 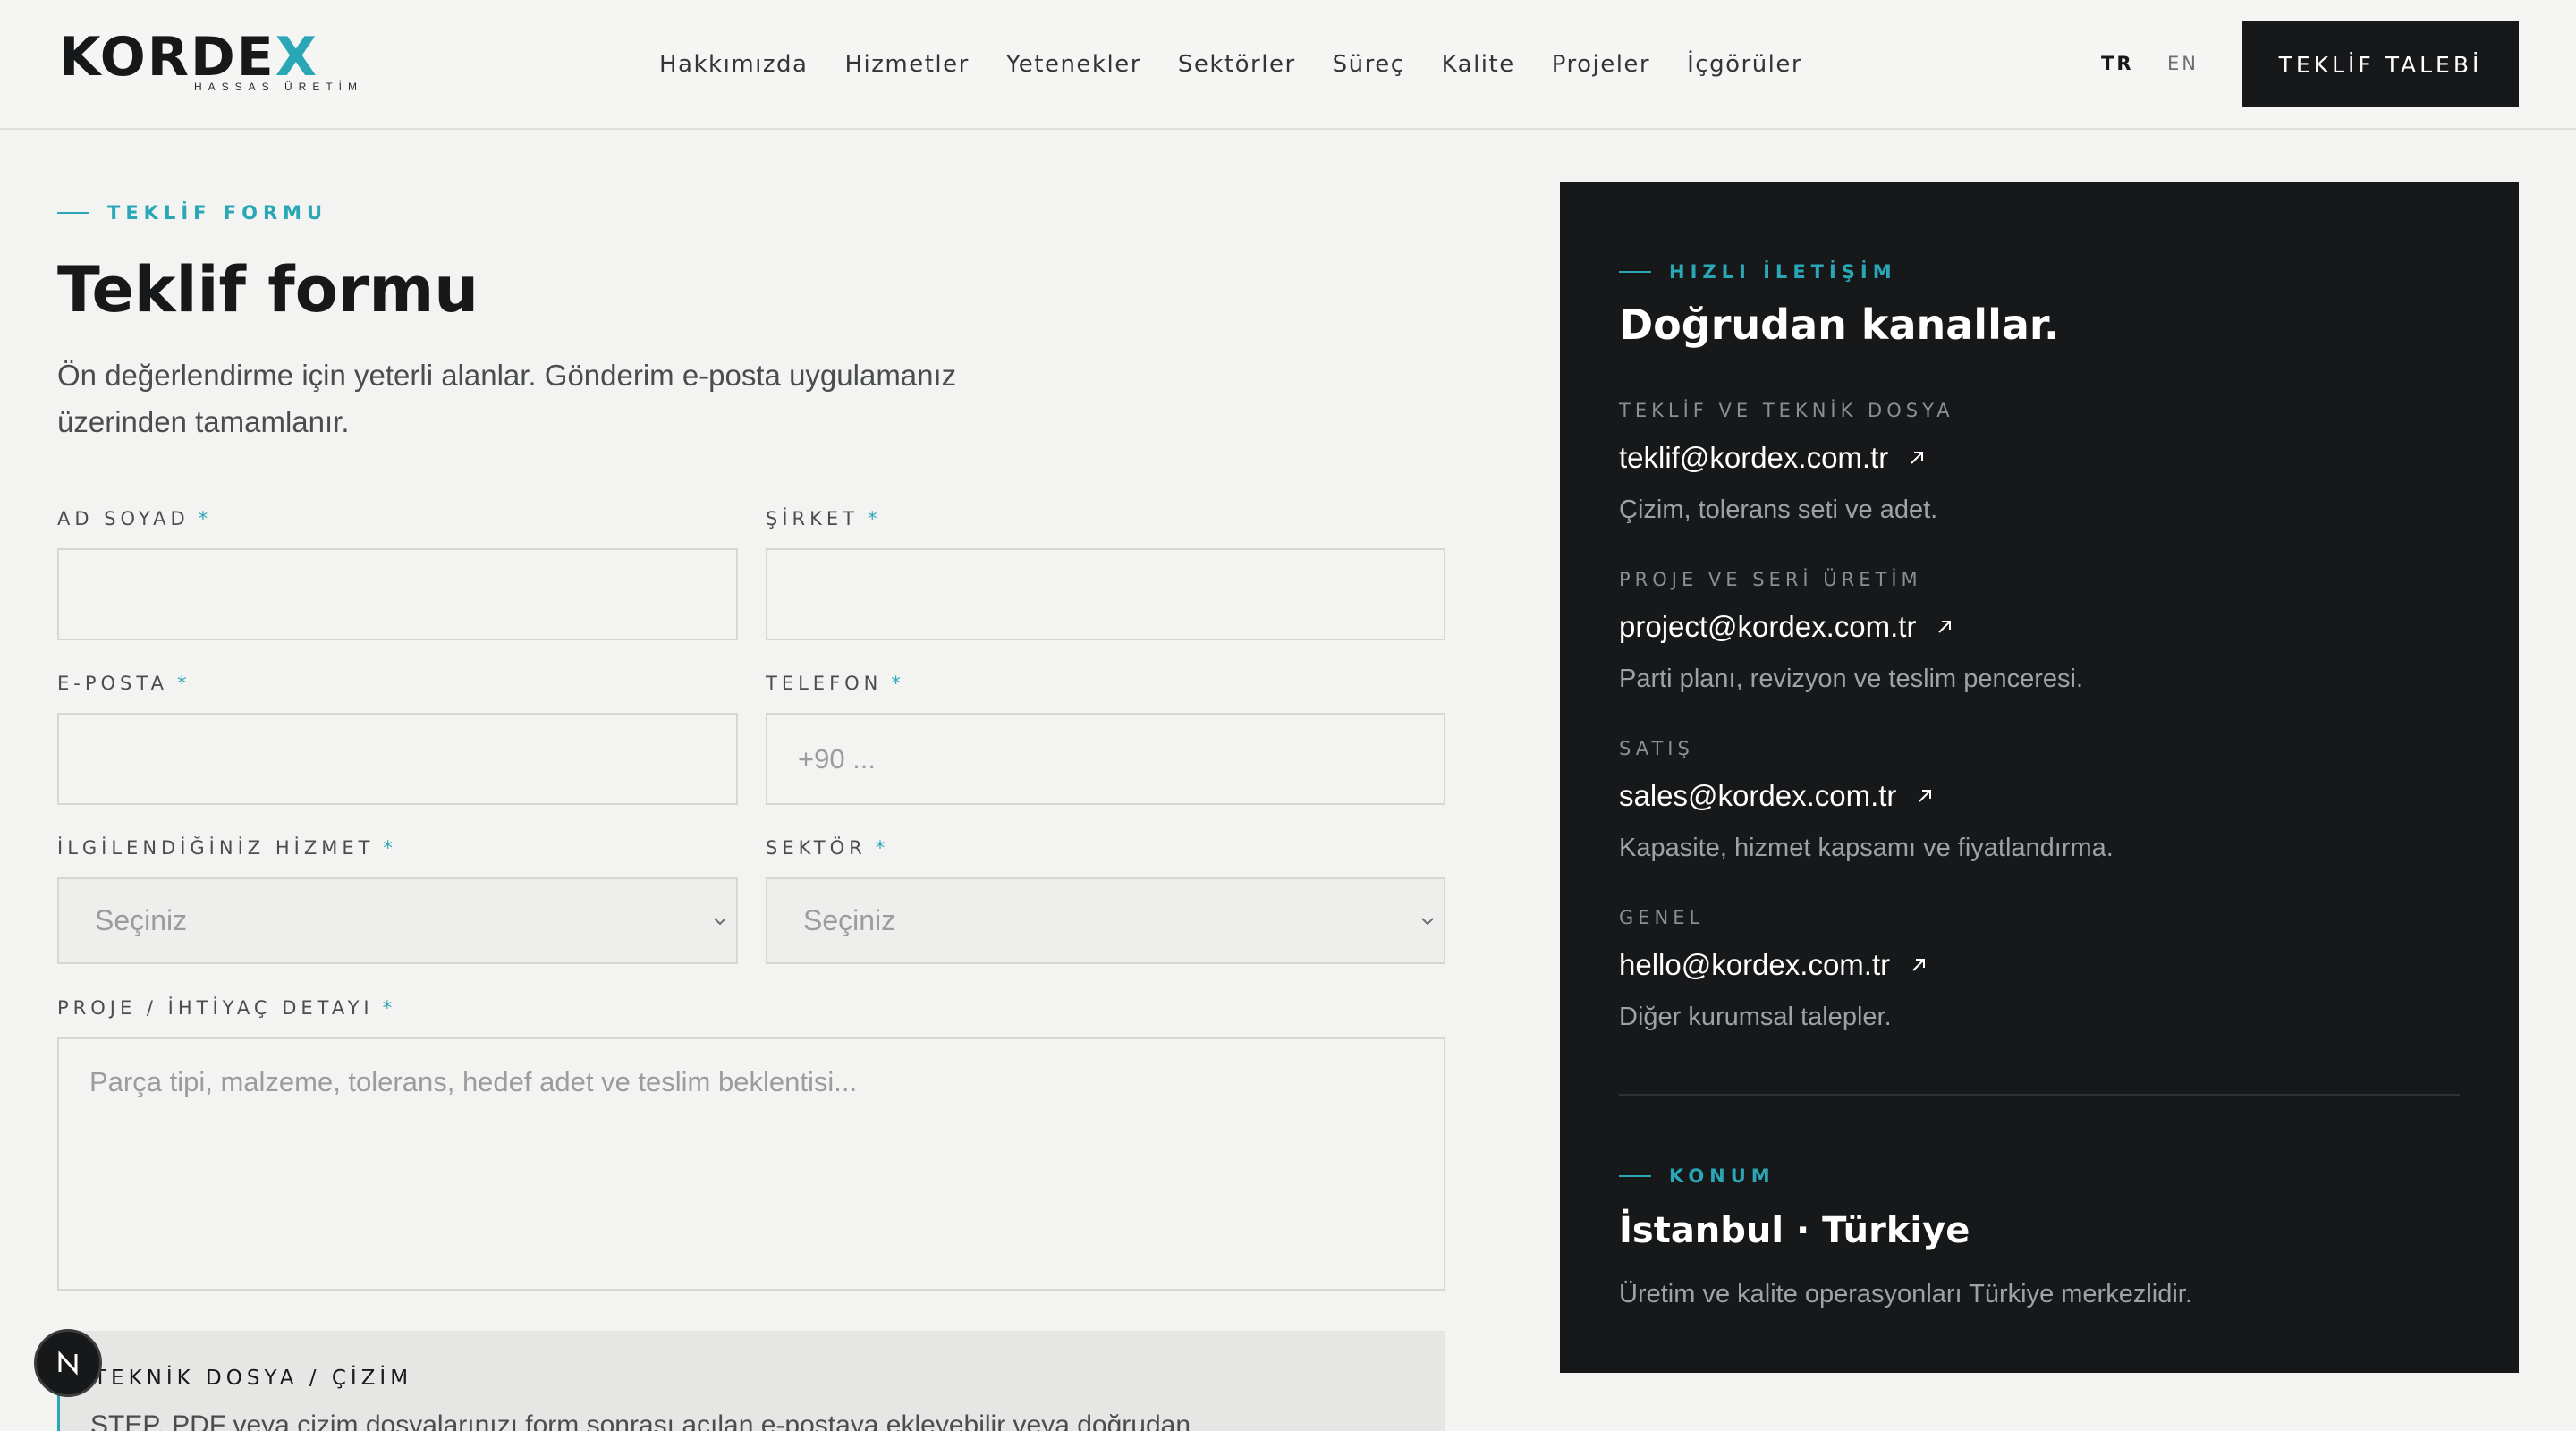 What do you see at coordinates (1786, 627) in the screenshot?
I see `channel-email-link: project@kordex.com.tr` at bounding box center [1786, 627].